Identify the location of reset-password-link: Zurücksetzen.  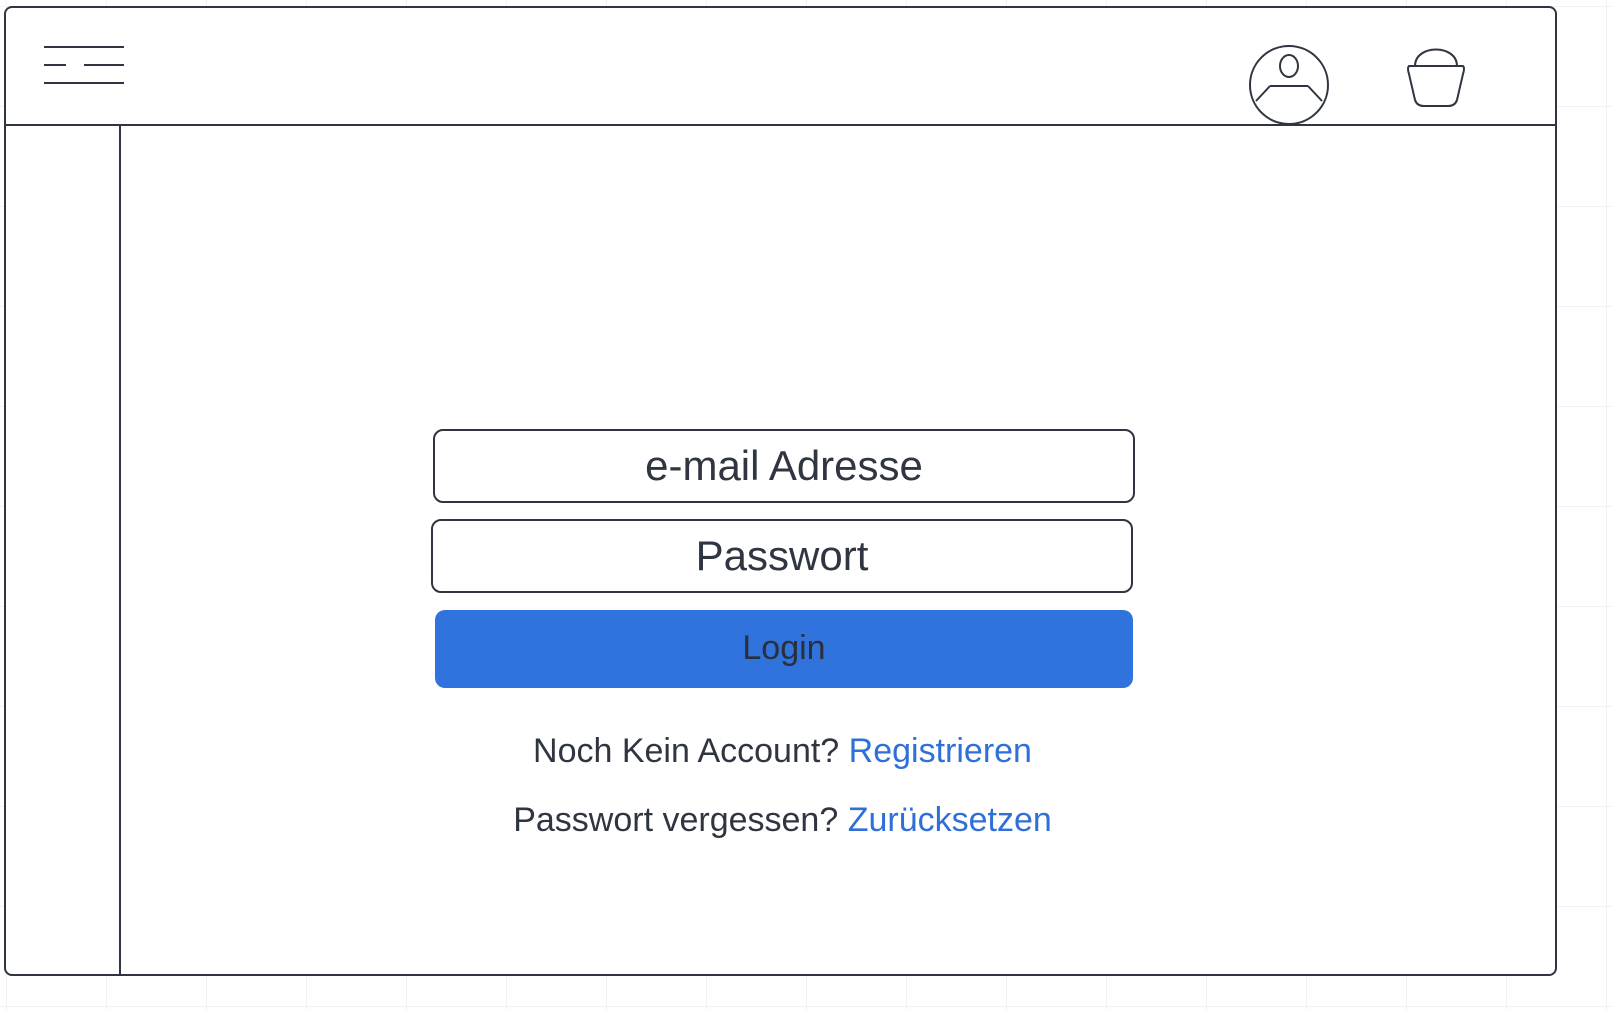
(950, 820).